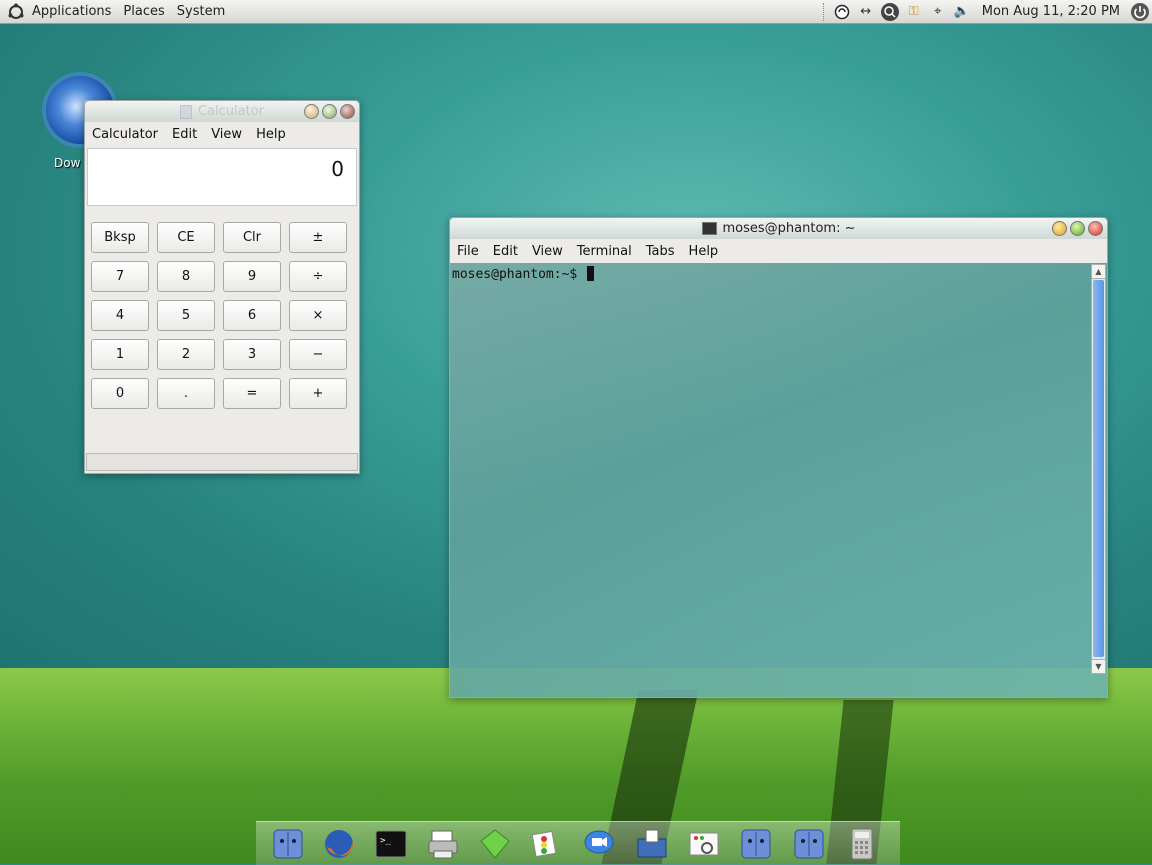  I want to click on calc-key-9: 5, so click(186, 315).